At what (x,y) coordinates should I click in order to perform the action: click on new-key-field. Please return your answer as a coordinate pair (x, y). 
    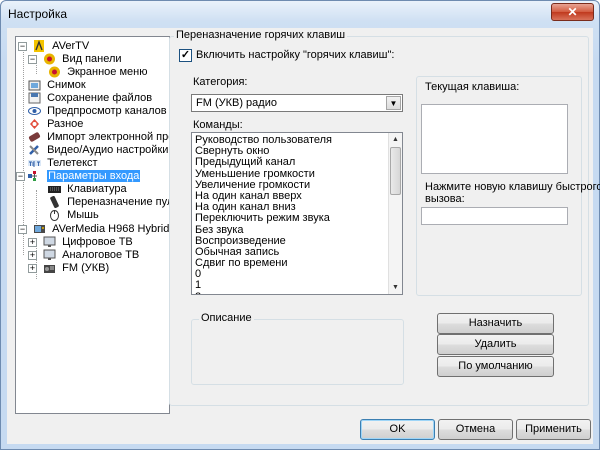
    Looking at the image, I should click on (494, 216).